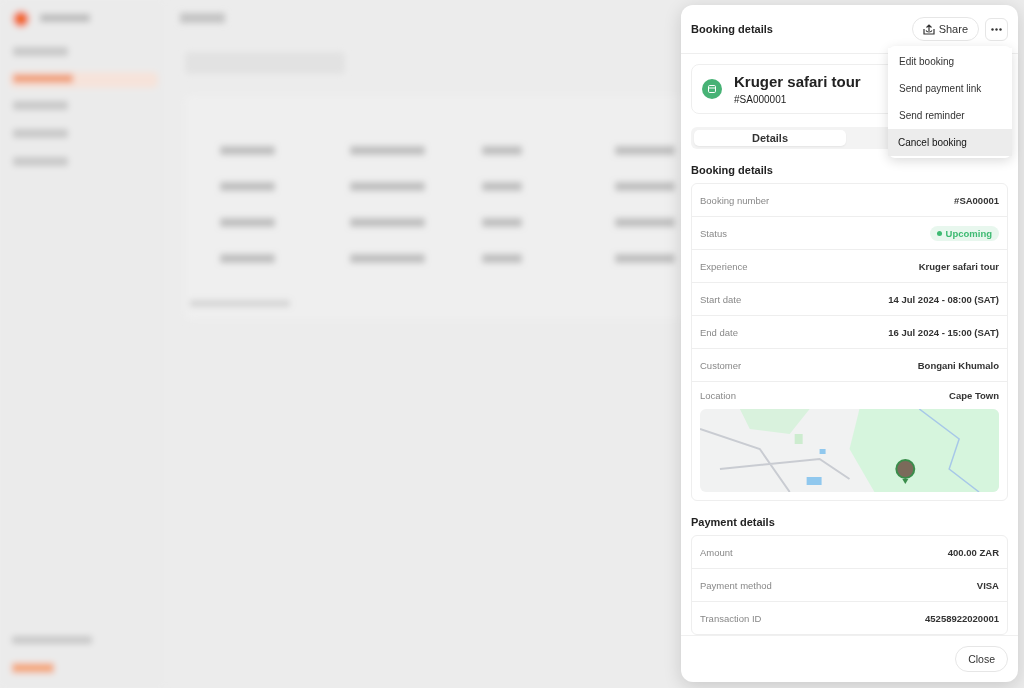  What do you see at coordinates (943, 332) in the screenshot?
I see `field-value: 16 Jul 2024 - 15:00 (SAT)` at bounding box center [943, 332].